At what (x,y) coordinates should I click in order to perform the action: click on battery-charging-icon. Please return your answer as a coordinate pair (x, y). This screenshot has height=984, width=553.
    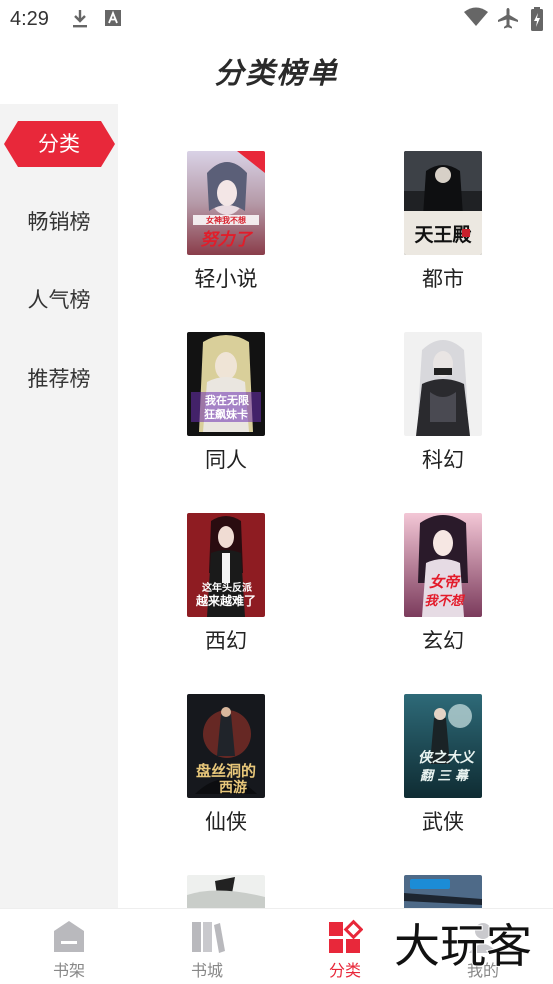
    Looking at the image, I should click on (537, 21).